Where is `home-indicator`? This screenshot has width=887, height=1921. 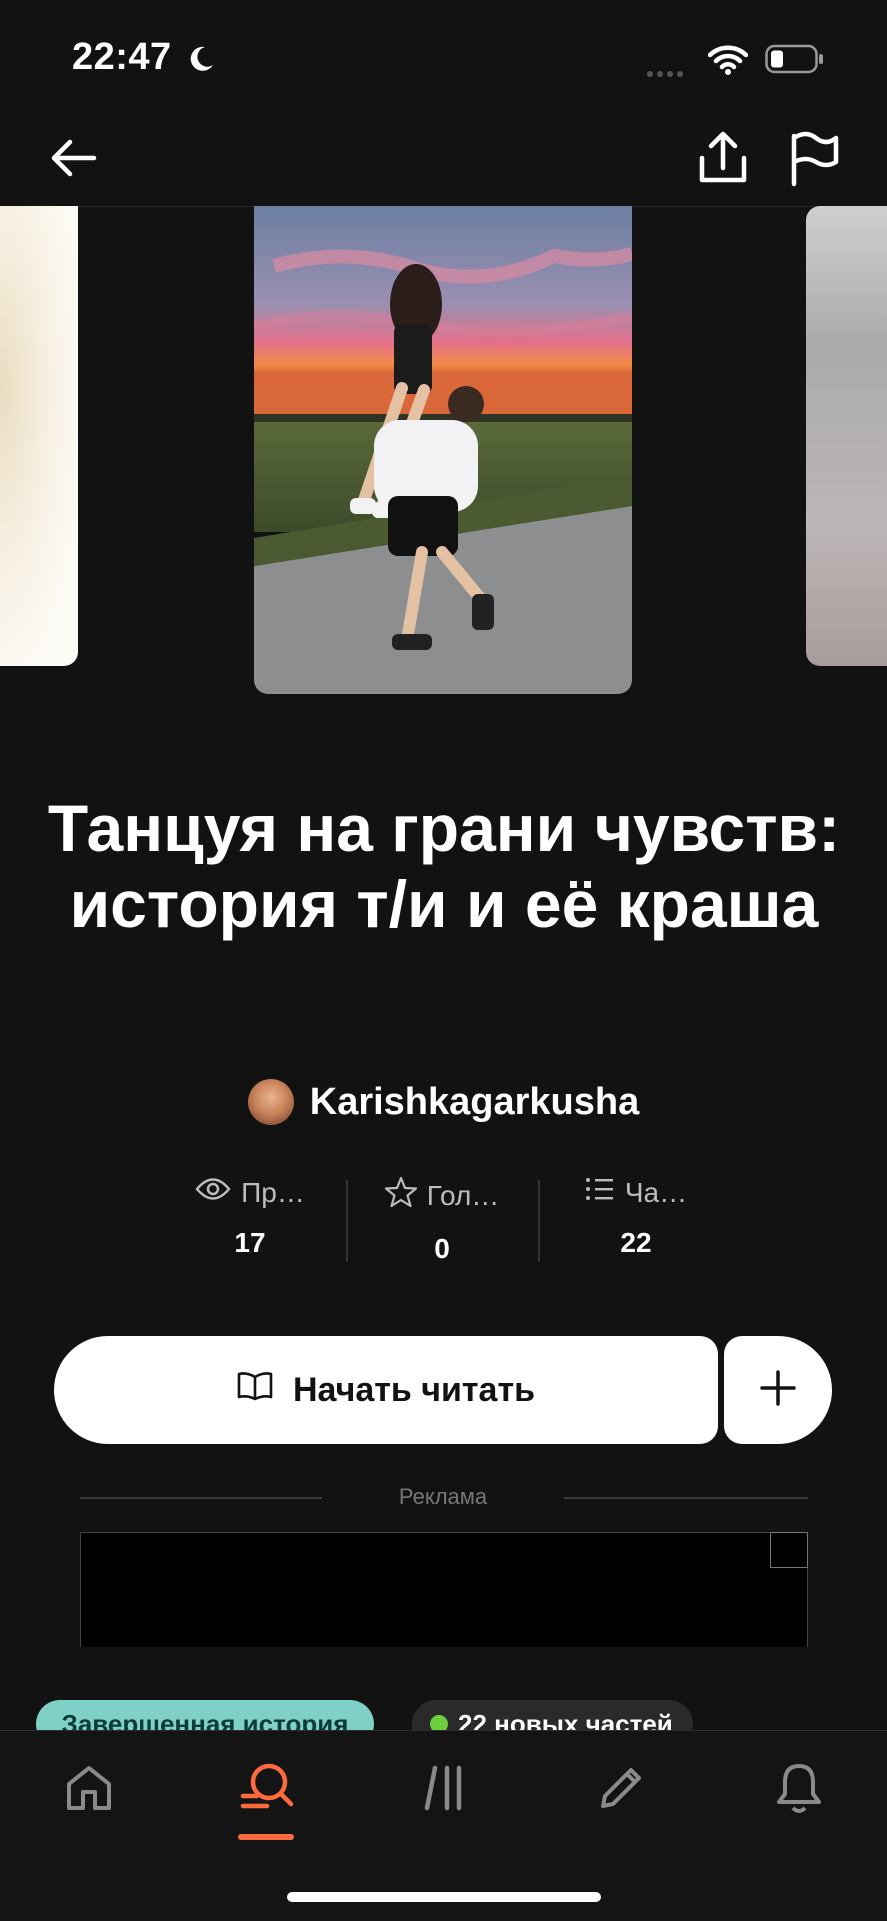 home-indicator is located at coordinates (444, 1897).